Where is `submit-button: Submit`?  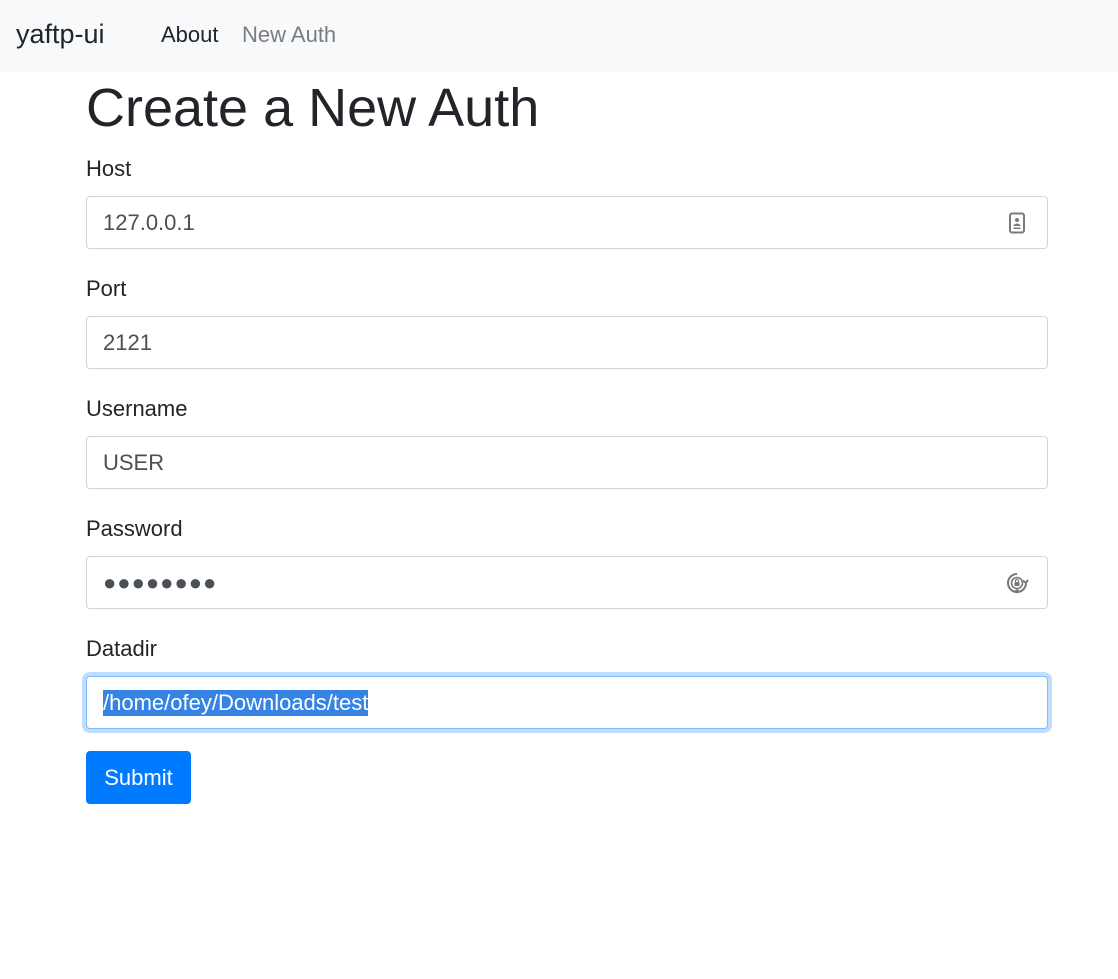 submit-button: Submit is located at coordinates (138, 777).